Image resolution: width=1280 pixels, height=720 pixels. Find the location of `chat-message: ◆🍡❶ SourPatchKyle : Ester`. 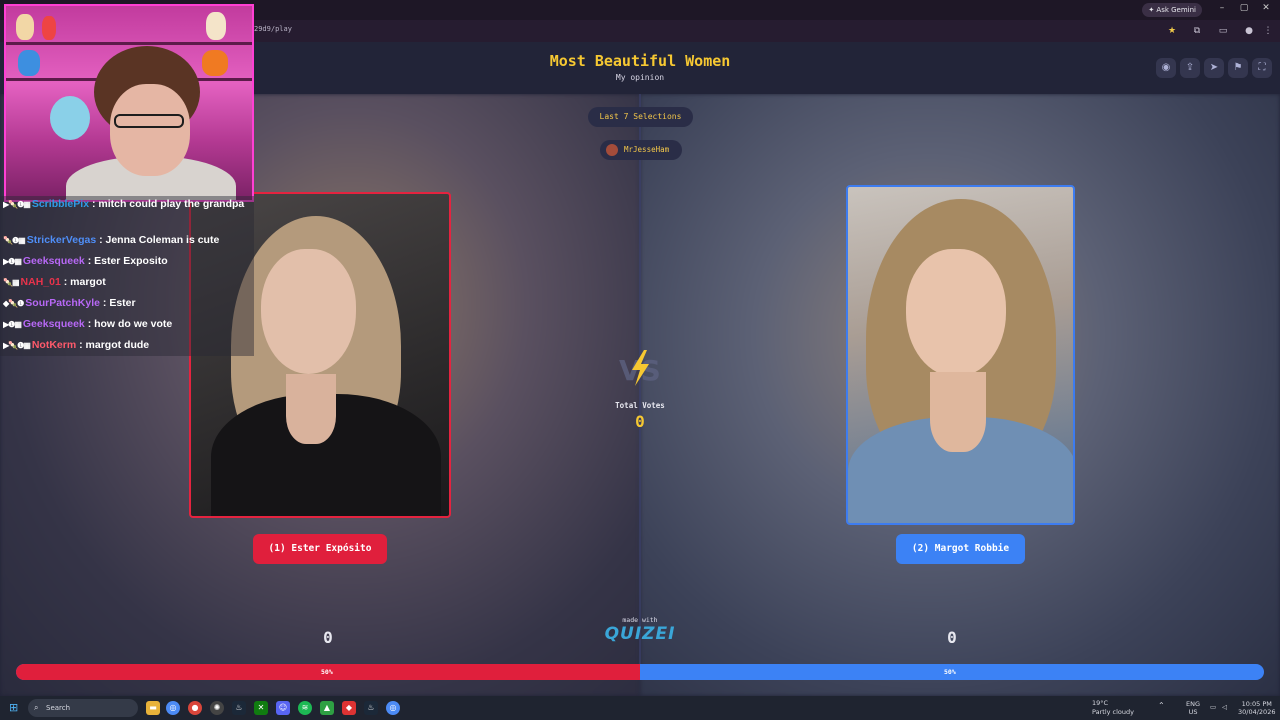

chat-message: ◆🍡❶ SourPatchKyle : Ester is located at coordinates (128, 303).